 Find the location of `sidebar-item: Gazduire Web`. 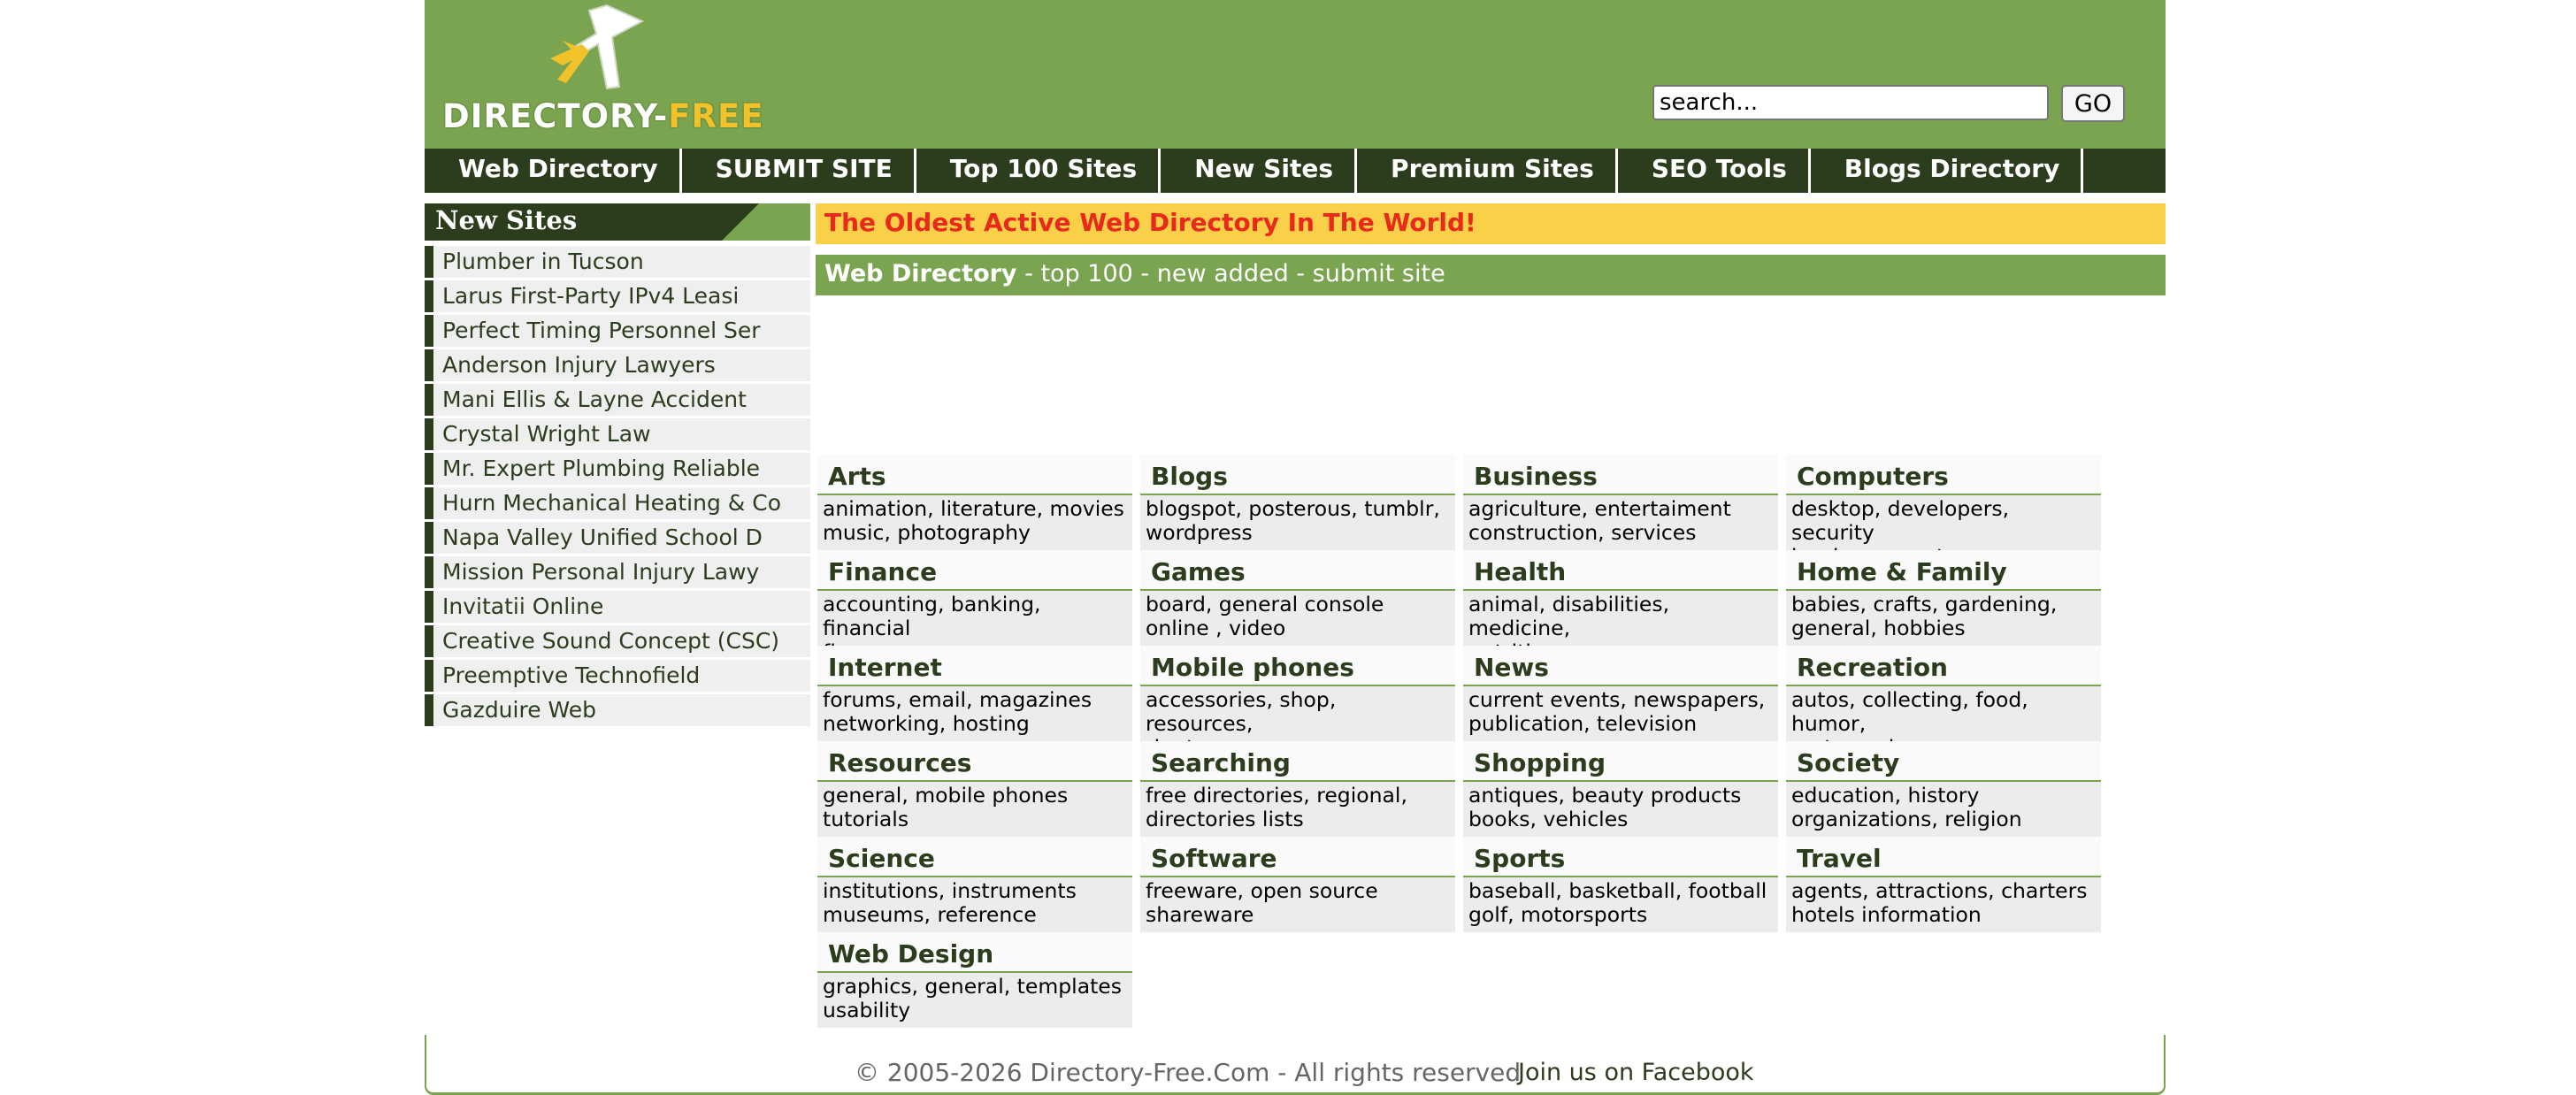

sidebar-item: Gazduire Web is located at coordinates (617, 710).